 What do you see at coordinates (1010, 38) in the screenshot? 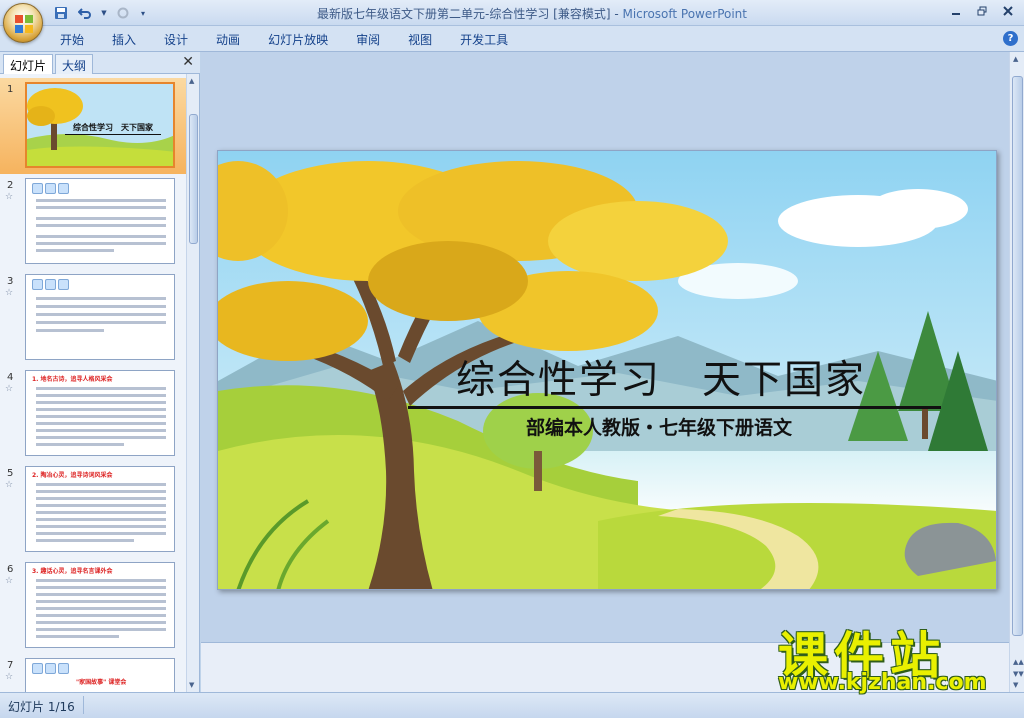
I see `help-icon: ?` at bounding box center [1010, 38].